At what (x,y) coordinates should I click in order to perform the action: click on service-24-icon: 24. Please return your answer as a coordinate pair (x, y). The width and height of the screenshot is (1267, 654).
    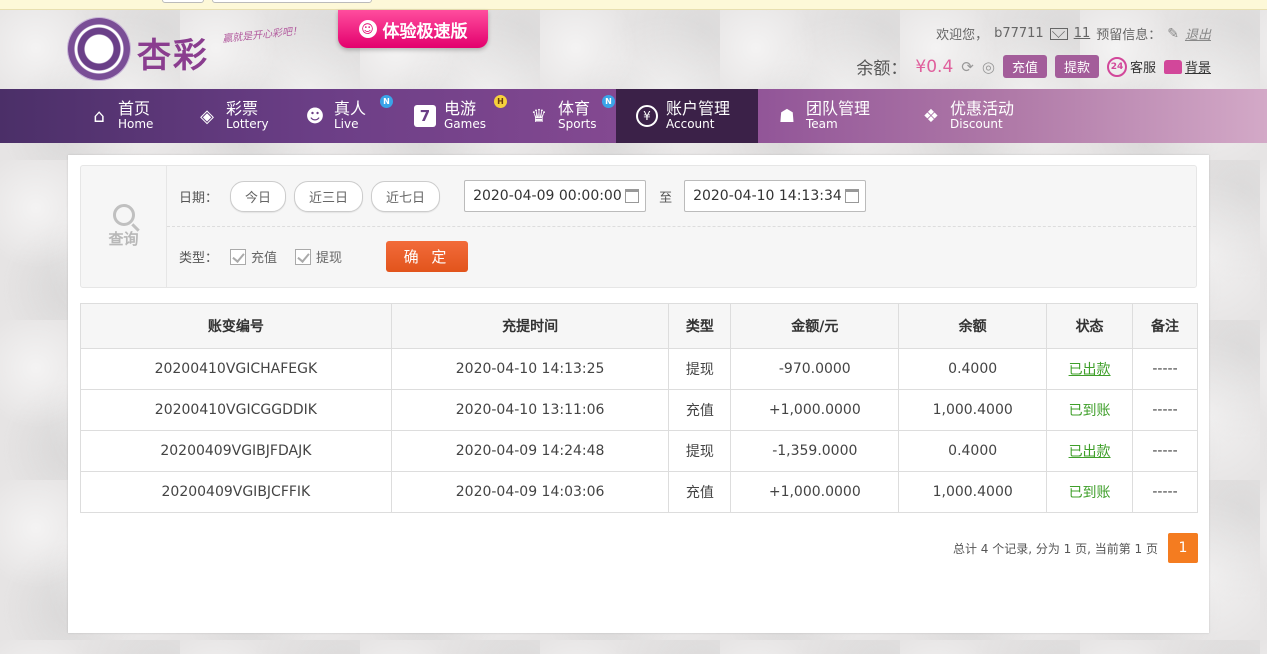
    Looking at the image, I should click on (1116, 66).